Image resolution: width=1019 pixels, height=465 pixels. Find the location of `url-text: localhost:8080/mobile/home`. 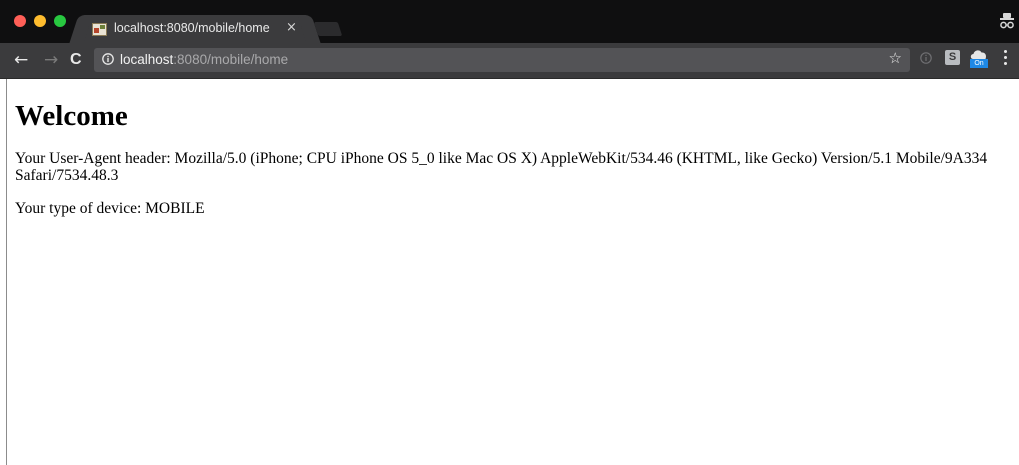

url-text: localhost:8080/mobile/home is located at coordinates (204, 59).